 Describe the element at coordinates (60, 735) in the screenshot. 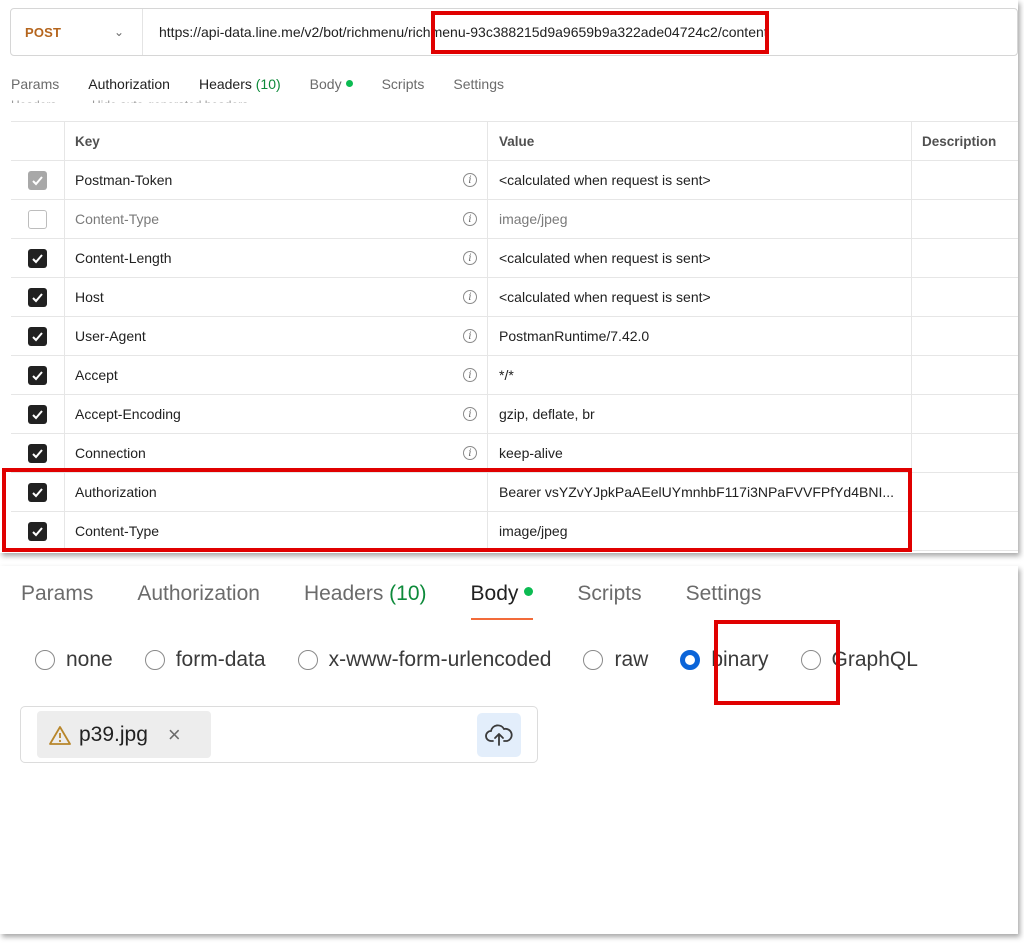

I see `warning-icon` at that location.